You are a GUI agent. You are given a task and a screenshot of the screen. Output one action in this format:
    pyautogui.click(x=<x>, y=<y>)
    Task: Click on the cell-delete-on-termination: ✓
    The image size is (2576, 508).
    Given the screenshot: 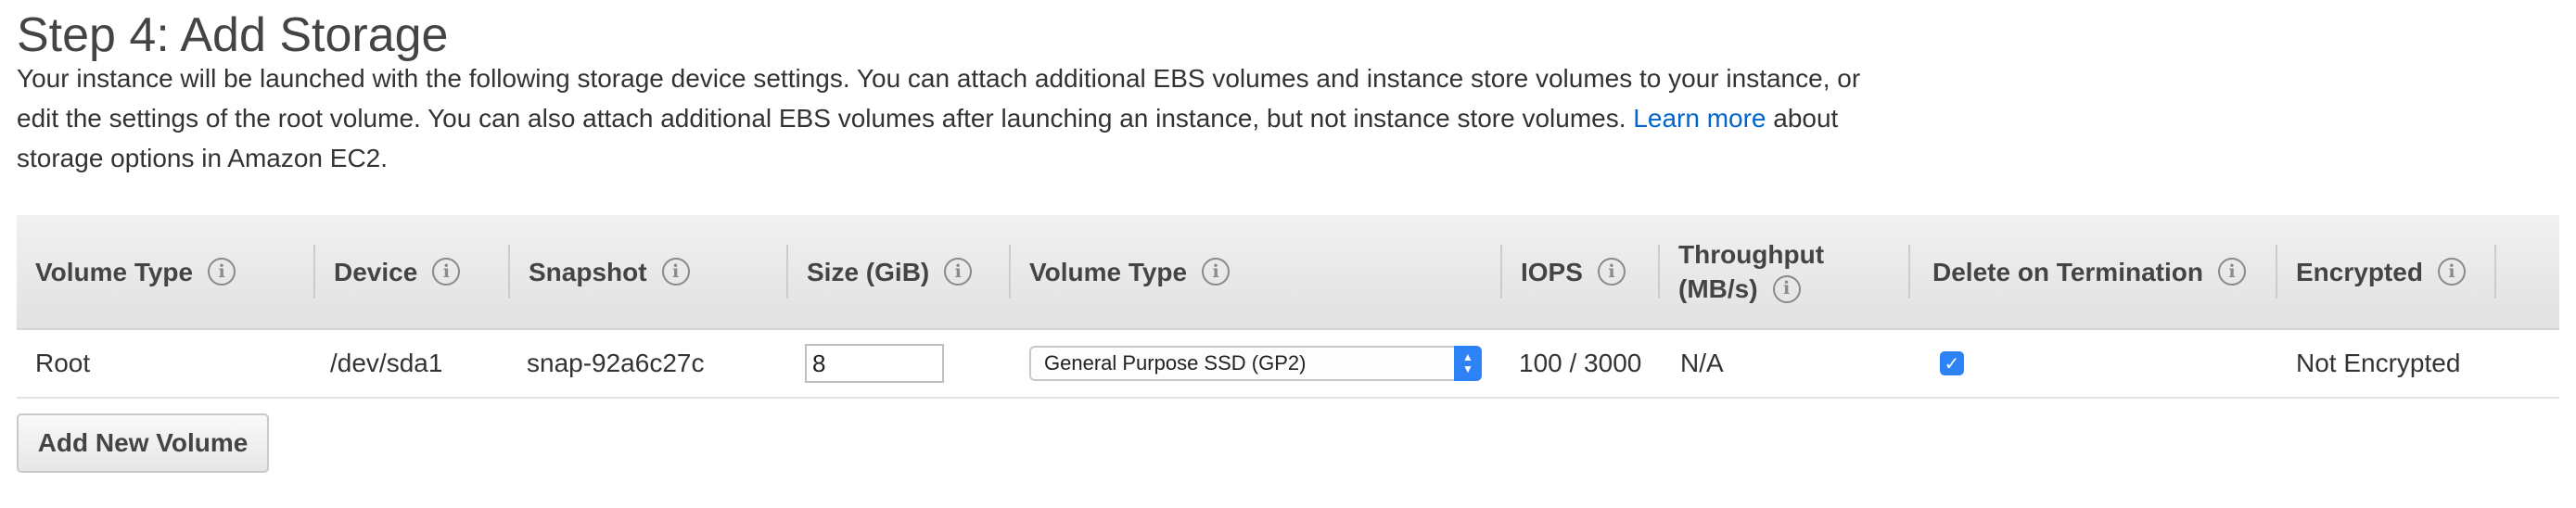 What is the action you would take?
    pyautogui.click(x=1952, y=363)
    